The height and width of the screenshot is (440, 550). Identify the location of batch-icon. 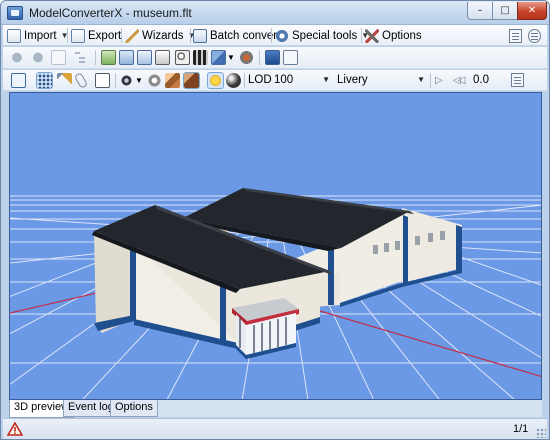
(200, 35).